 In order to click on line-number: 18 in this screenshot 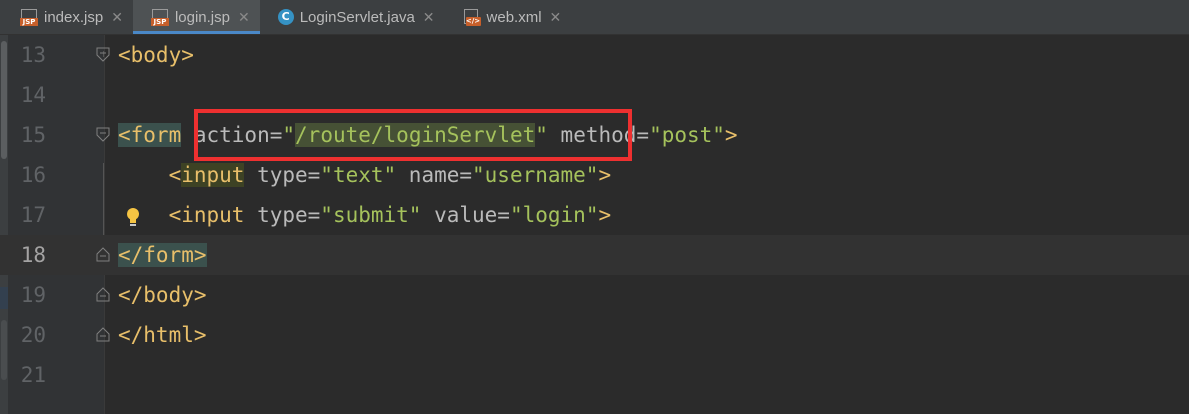, I will do `click(33, 255)`.